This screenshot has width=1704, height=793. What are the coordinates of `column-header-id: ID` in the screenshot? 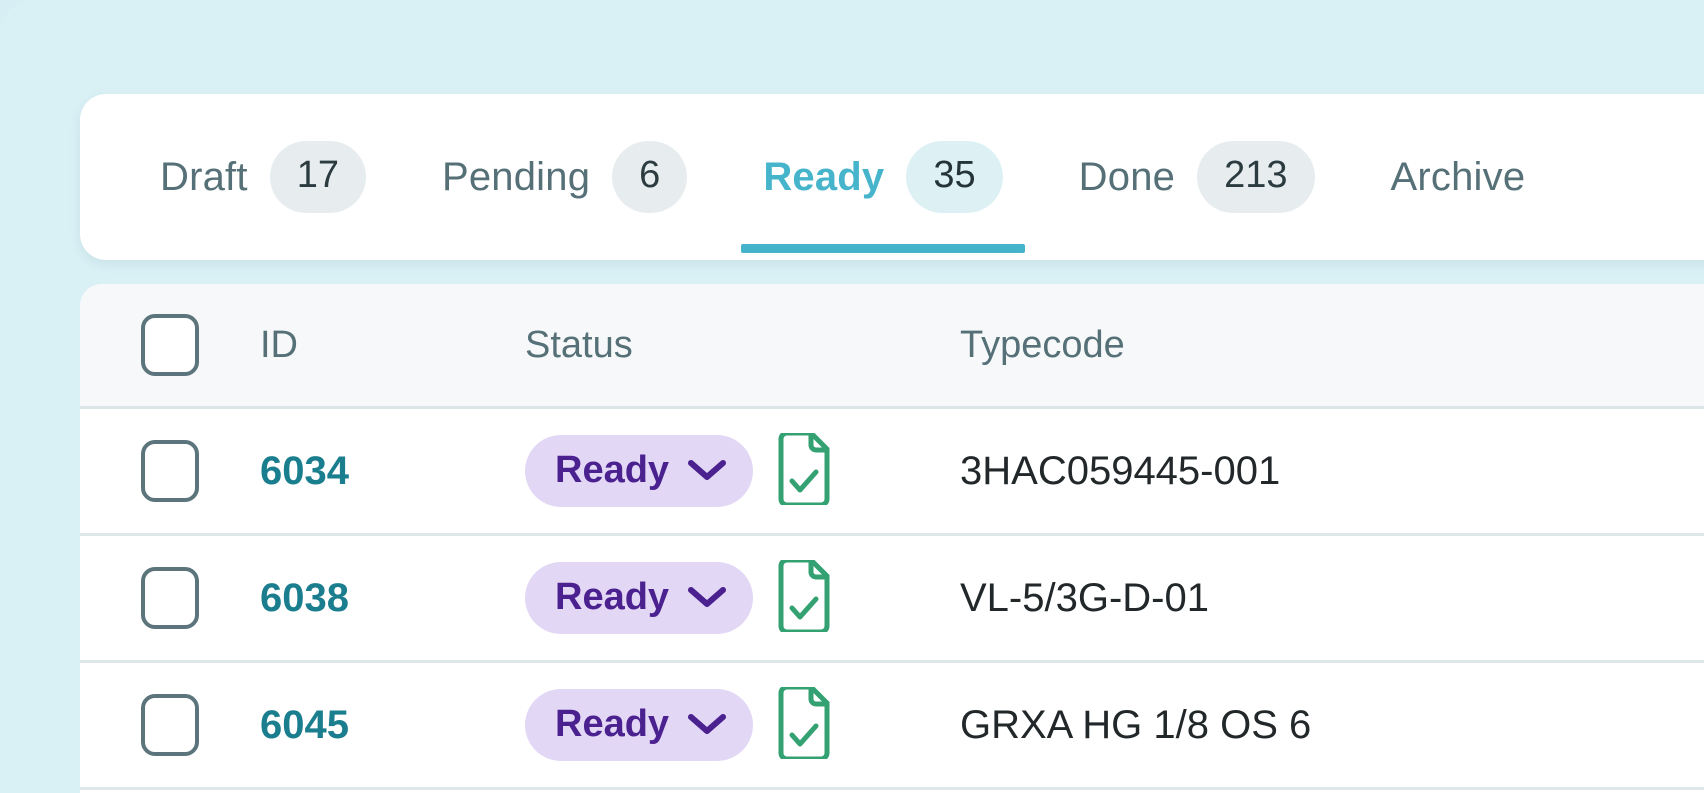 It's located at (392, 345).